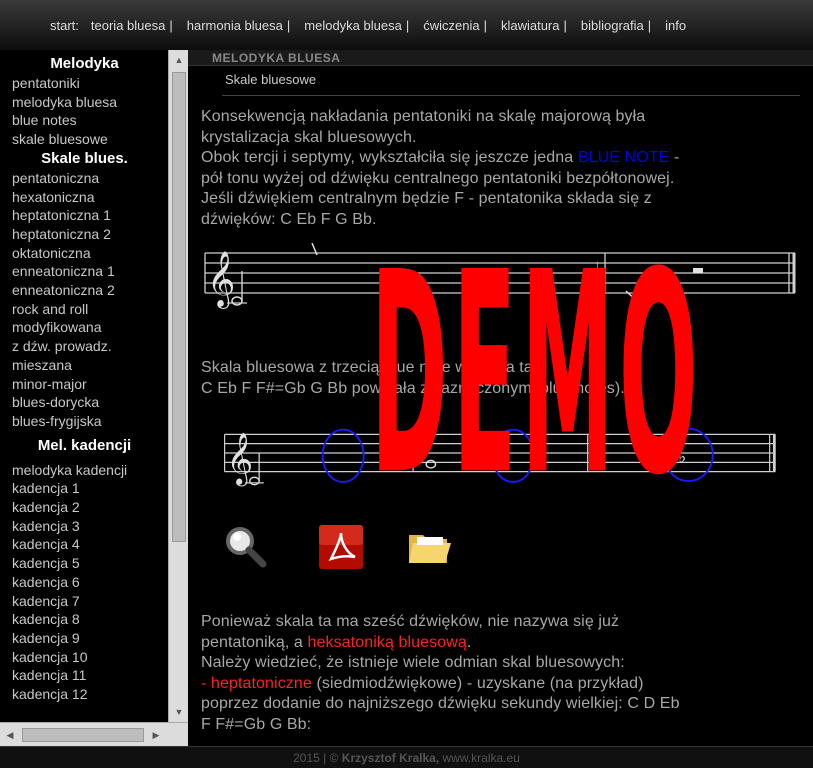 The image size is (813, 768). I want to click on footer-author: Krzysztof Kralka,, so click(390, 758).